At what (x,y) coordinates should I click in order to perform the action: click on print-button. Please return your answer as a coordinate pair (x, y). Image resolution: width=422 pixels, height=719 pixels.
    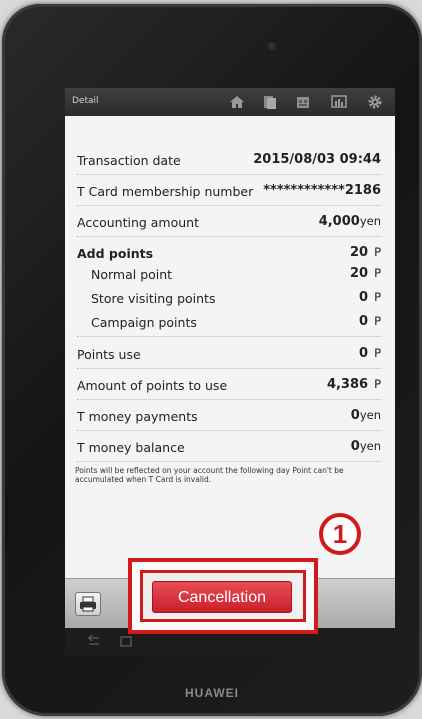
    Looking at the image, I should click on (88, 604).